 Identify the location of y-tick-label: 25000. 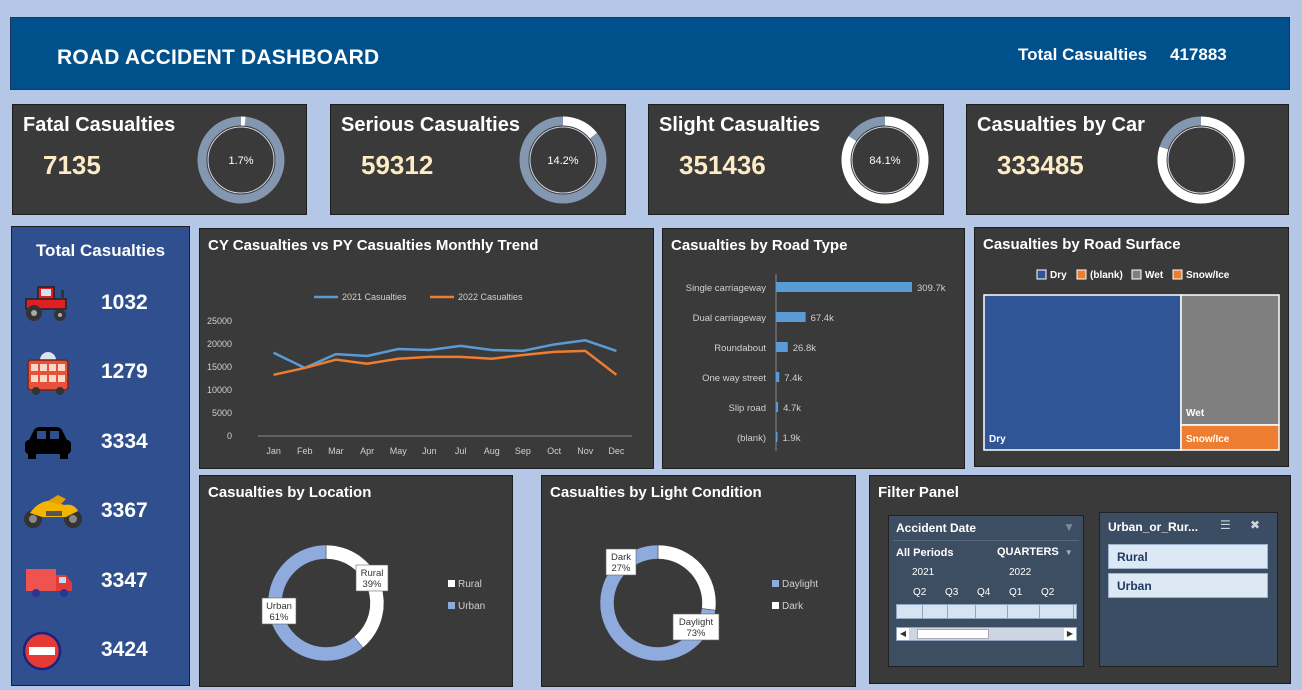
(219, 321).